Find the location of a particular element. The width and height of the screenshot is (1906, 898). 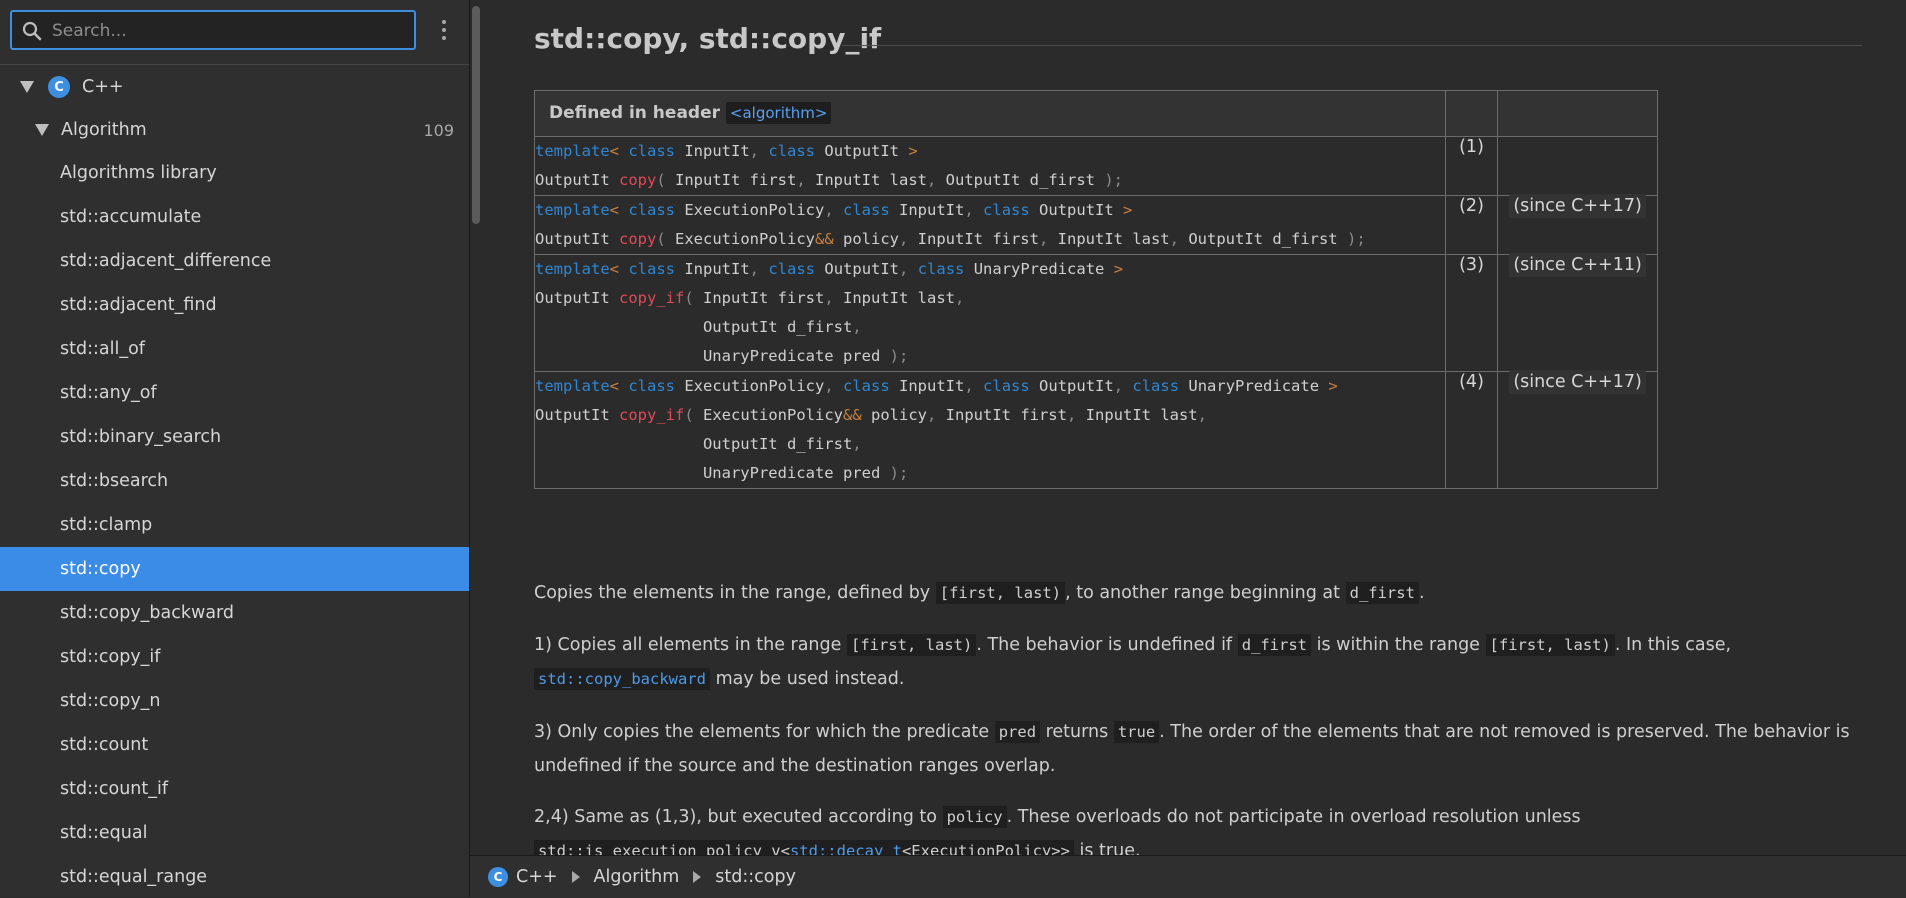

overload-number: (2) is located at coordinates (1471, 225).